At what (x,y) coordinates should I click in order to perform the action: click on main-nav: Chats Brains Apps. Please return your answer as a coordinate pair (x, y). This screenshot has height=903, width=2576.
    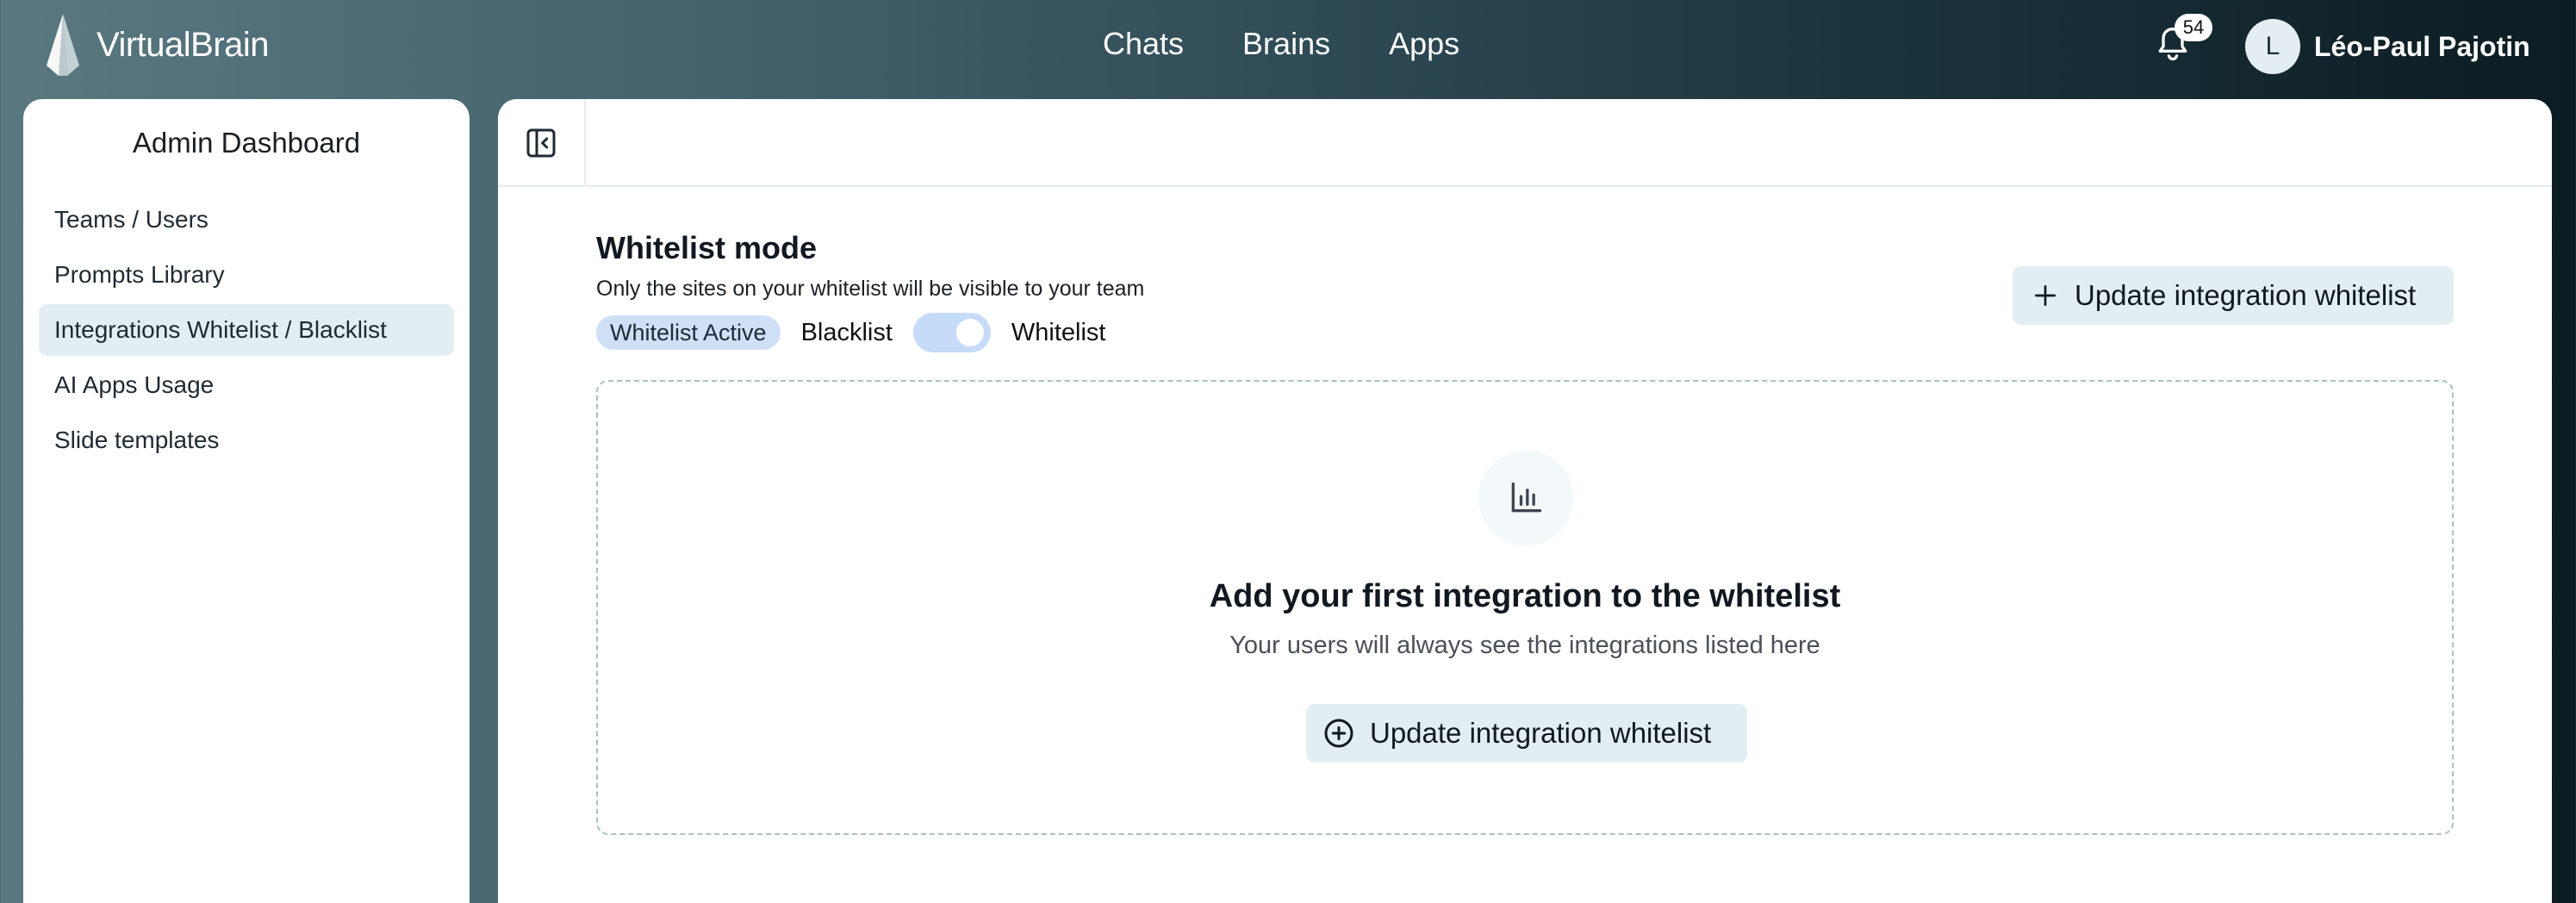
    Looking at the image, I should click on (1281, 44).